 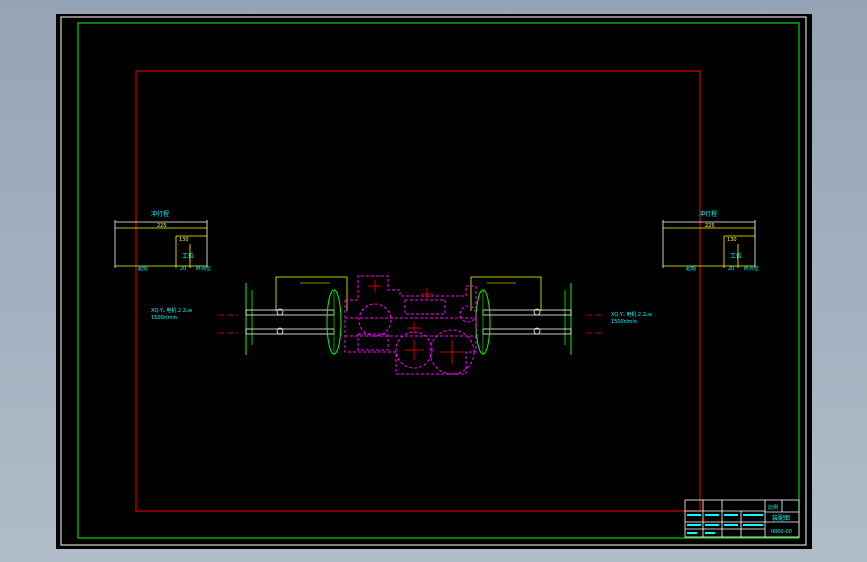 I want to click on left-stroke-label: 冲行程, so click(x=160, y=214).